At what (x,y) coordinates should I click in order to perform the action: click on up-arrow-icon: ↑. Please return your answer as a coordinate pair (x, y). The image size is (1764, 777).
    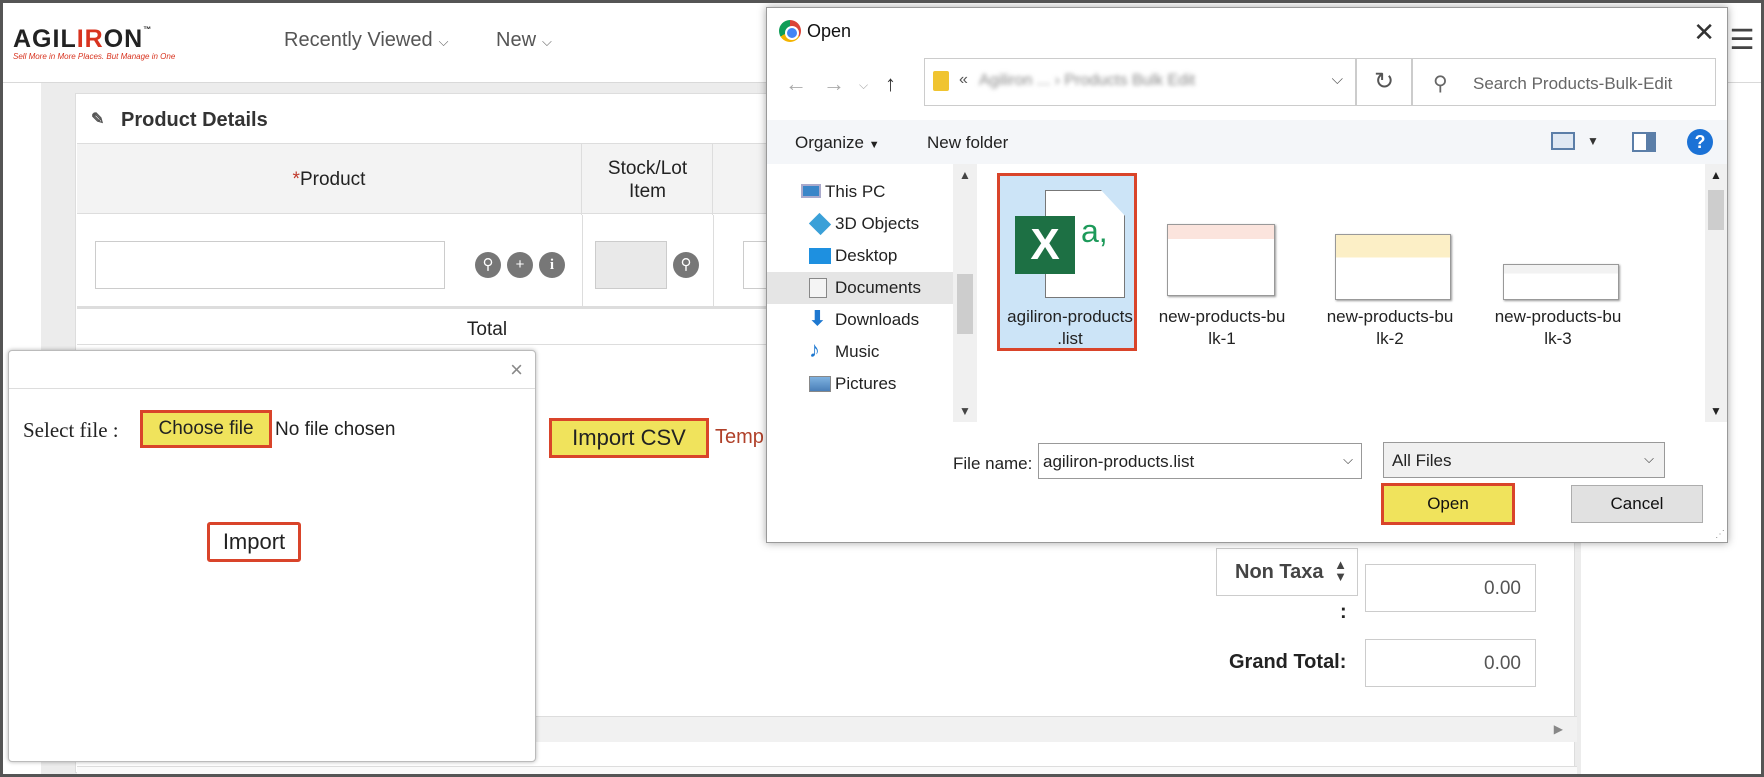
    Looking at the image, I should click on (890, 84).